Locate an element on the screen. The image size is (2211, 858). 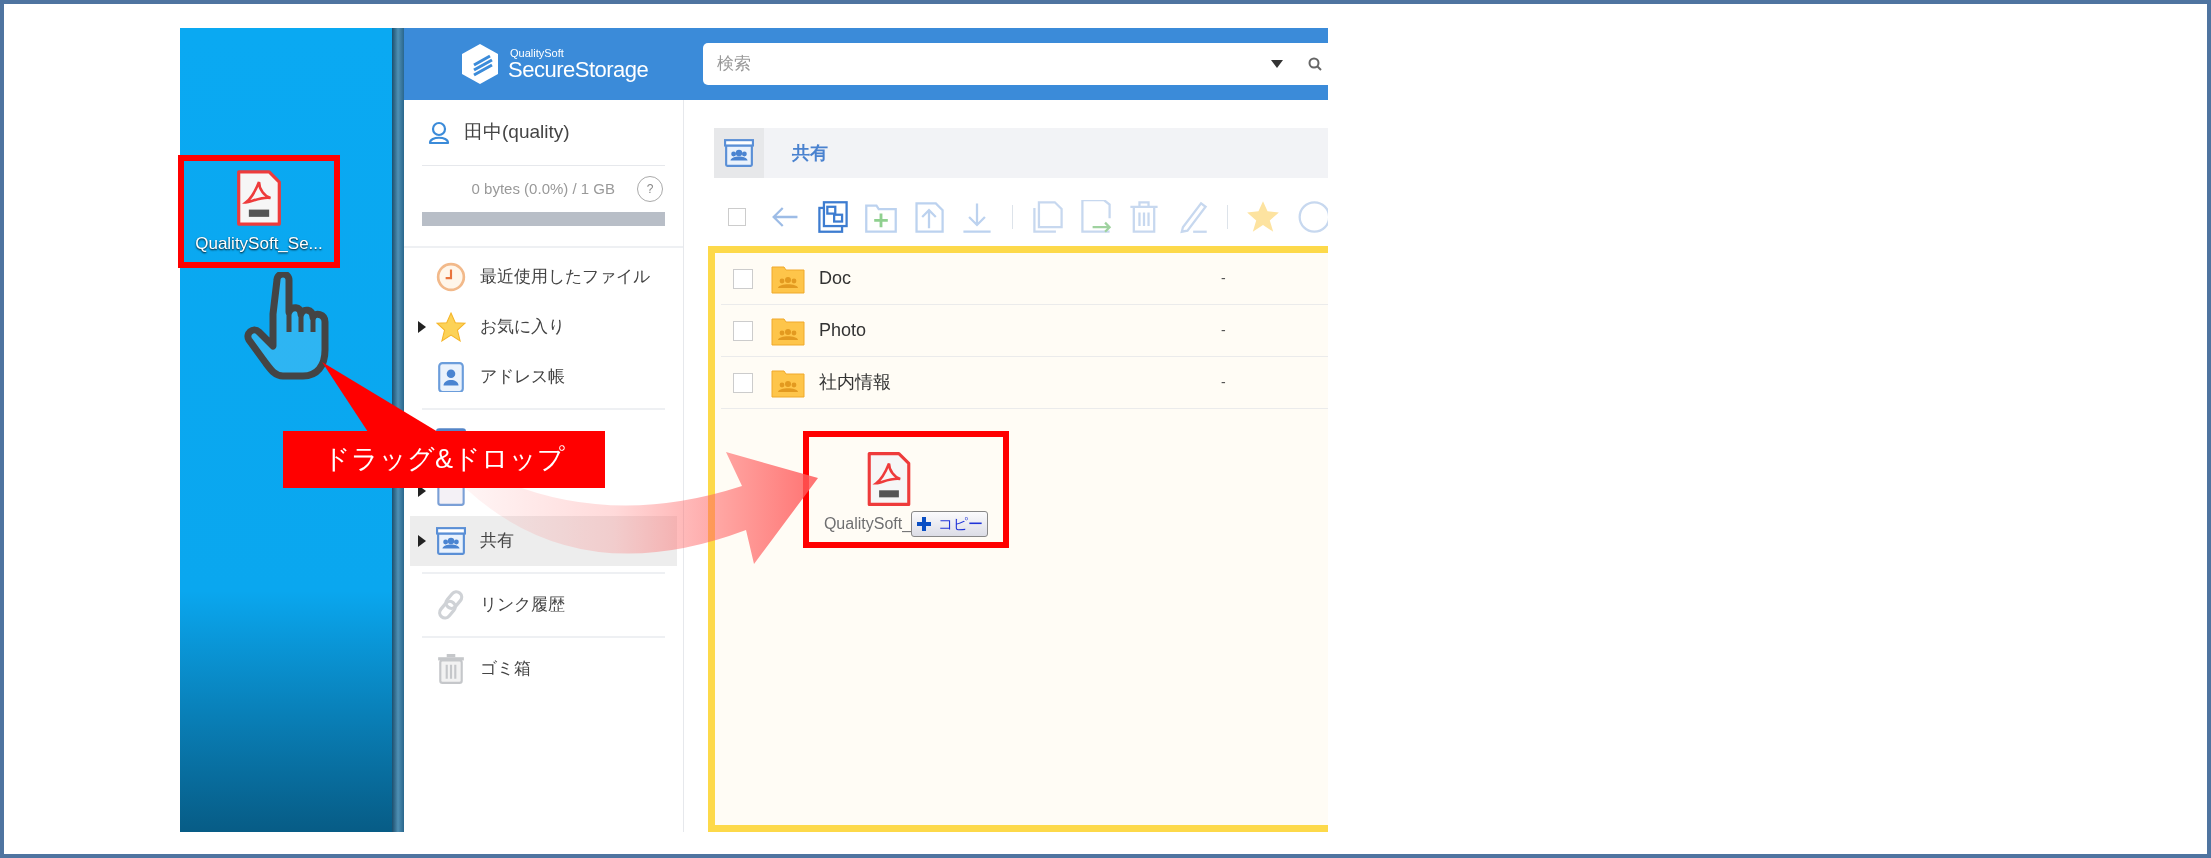
file-name: Photo is located at coordinates (843, 330).